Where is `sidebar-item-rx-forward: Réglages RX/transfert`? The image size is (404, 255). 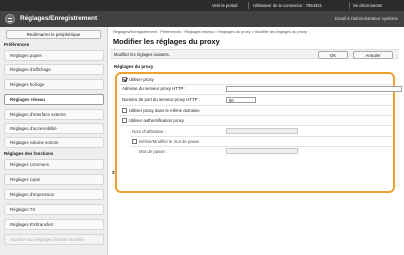
sidebar-item-rx-forward: Réglages RX/transfert is located at coordinates (54, 224).